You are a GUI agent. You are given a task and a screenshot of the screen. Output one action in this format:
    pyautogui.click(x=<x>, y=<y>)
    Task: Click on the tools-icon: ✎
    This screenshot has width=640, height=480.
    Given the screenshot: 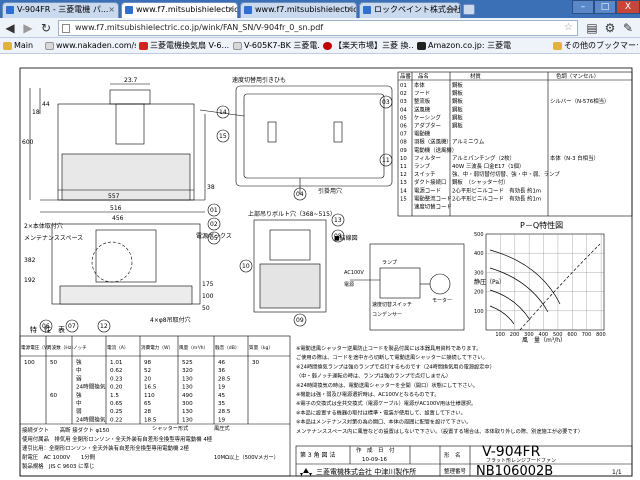 What is the action you would take?
    pyautogui.click(x=628, y=28)
    